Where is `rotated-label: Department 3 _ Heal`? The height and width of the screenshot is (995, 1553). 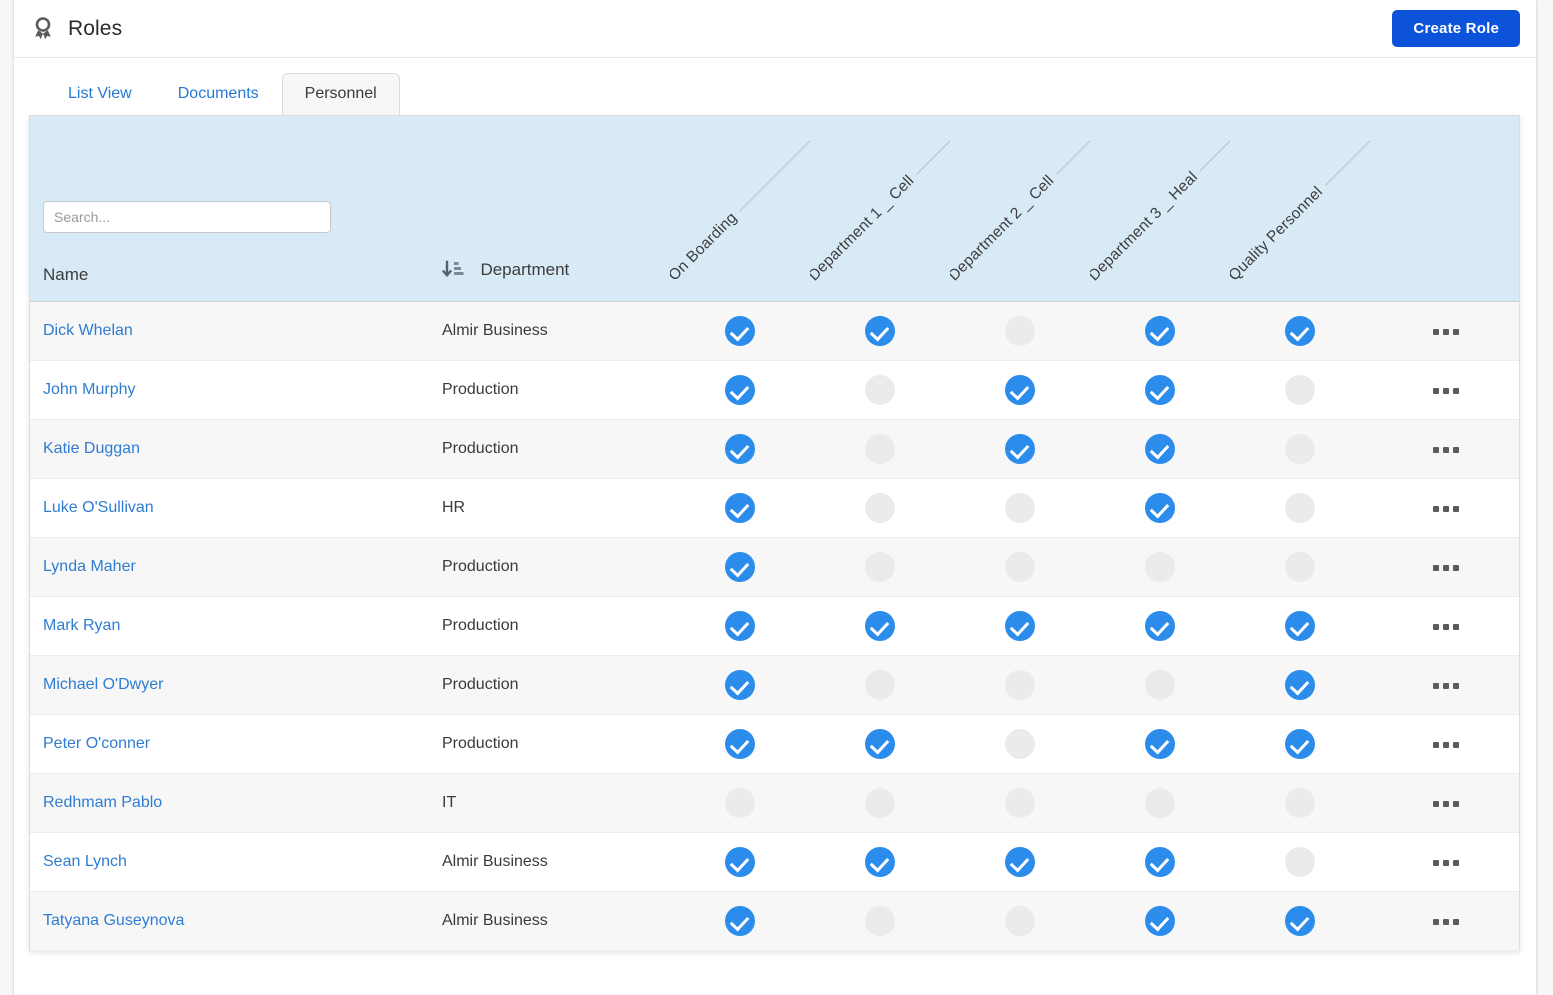
rotated-label: Department 3 _ Heal is located at coordinates (1146, 226).